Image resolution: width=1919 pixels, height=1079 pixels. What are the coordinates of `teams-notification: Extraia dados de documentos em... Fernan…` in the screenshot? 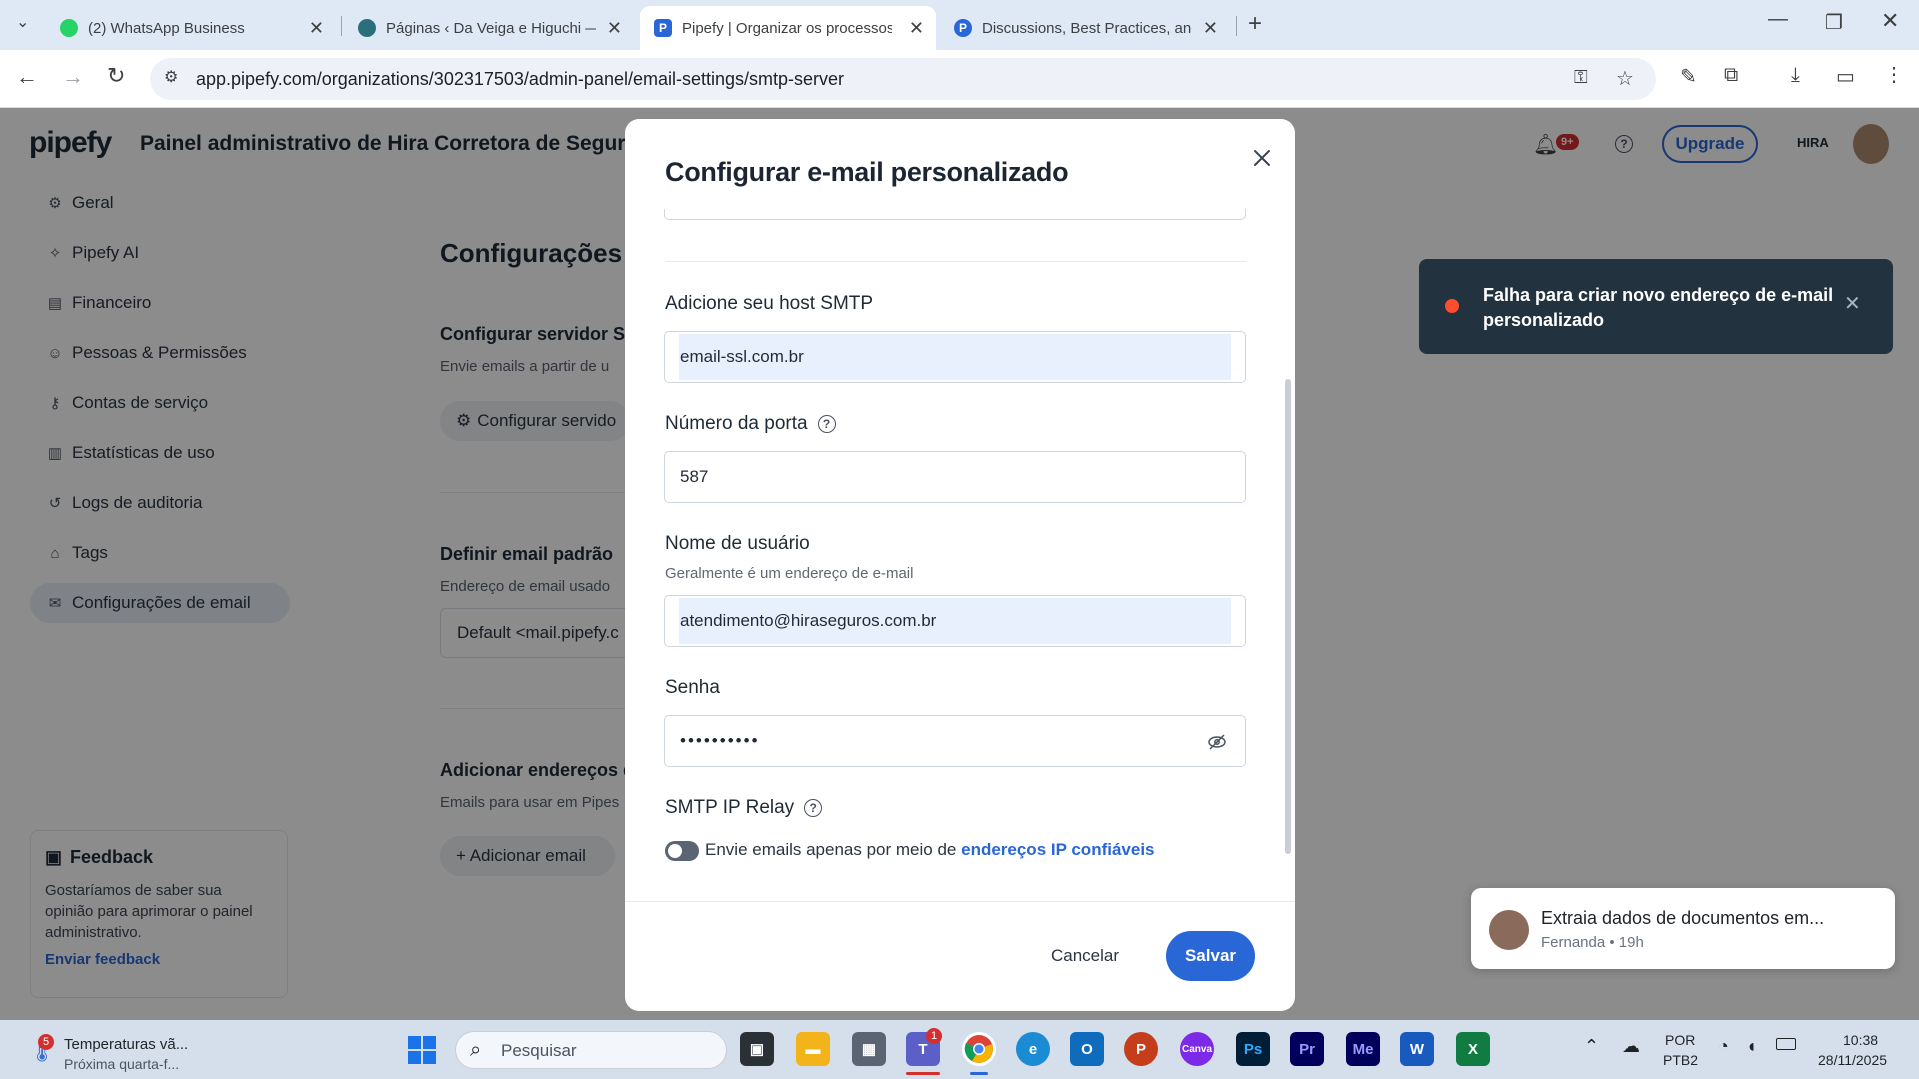 It's located at (1683, 928).